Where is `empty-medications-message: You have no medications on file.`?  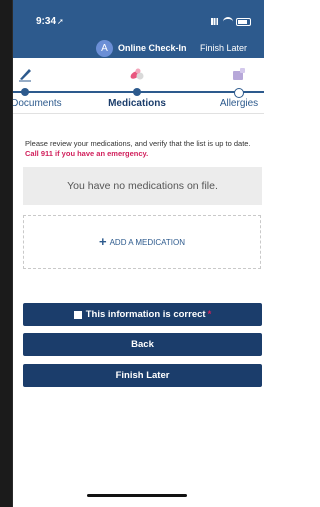 empty-medications-message: You have no medications on file. is located at coordinates (142, 186).